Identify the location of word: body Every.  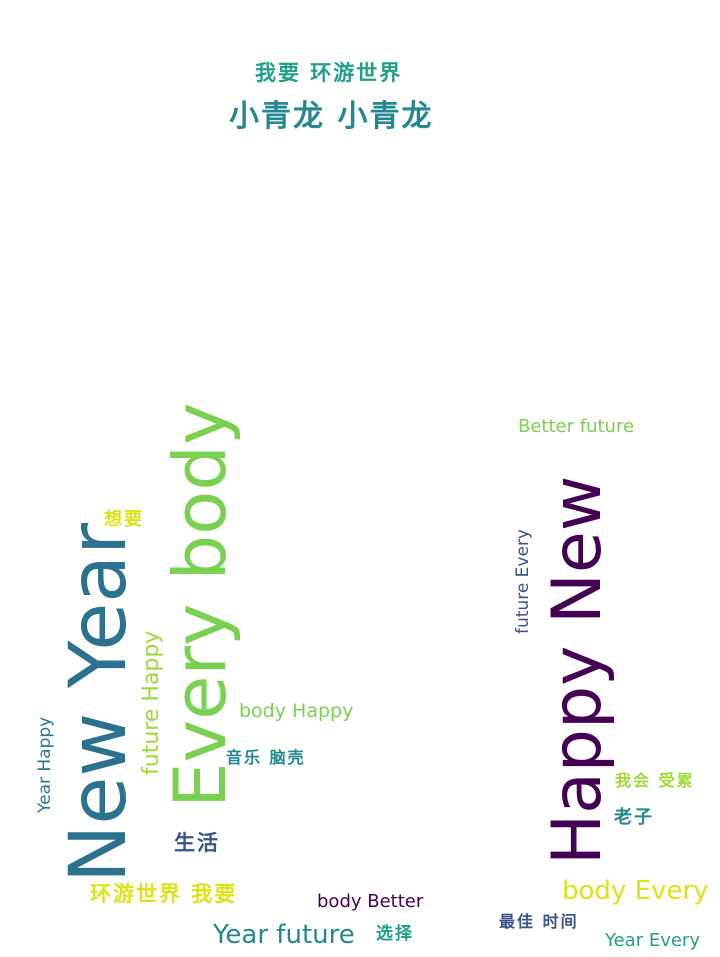
(635, 891).